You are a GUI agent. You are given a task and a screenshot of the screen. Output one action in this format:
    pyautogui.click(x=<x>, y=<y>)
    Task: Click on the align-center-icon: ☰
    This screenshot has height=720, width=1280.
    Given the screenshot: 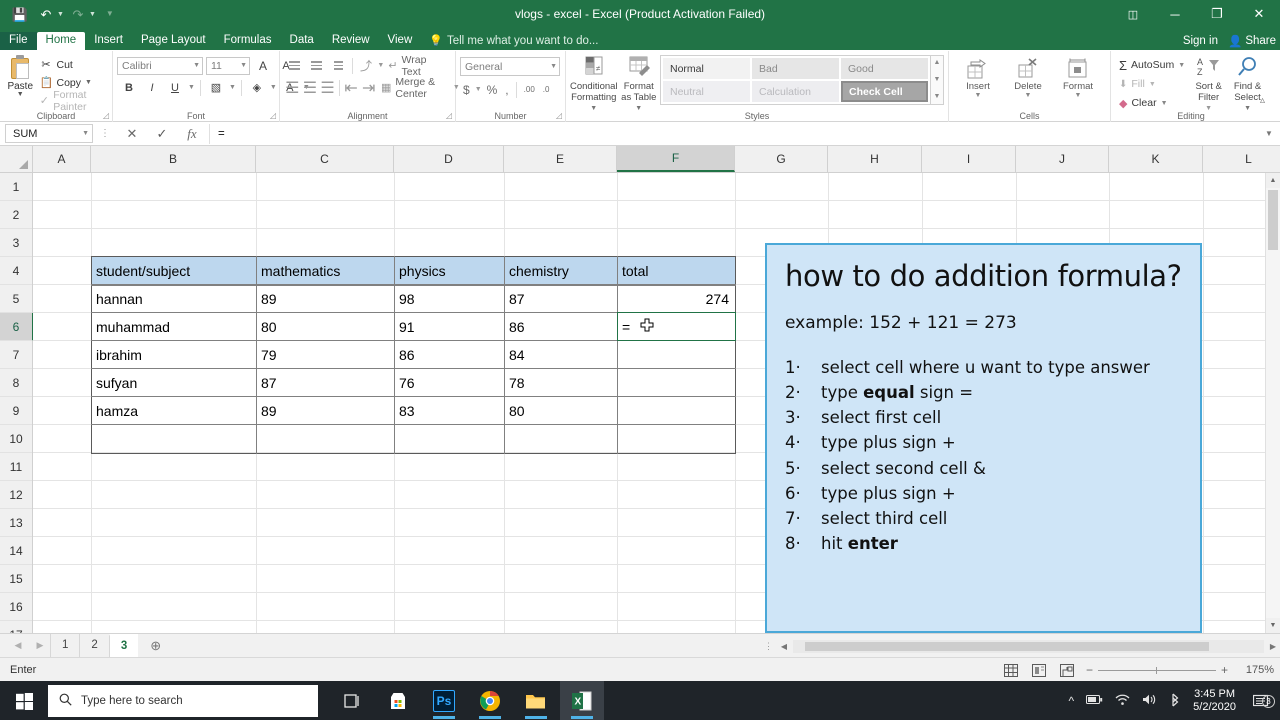 What is the action you would take?
    pyautogui.click(x=310, y=87)
    